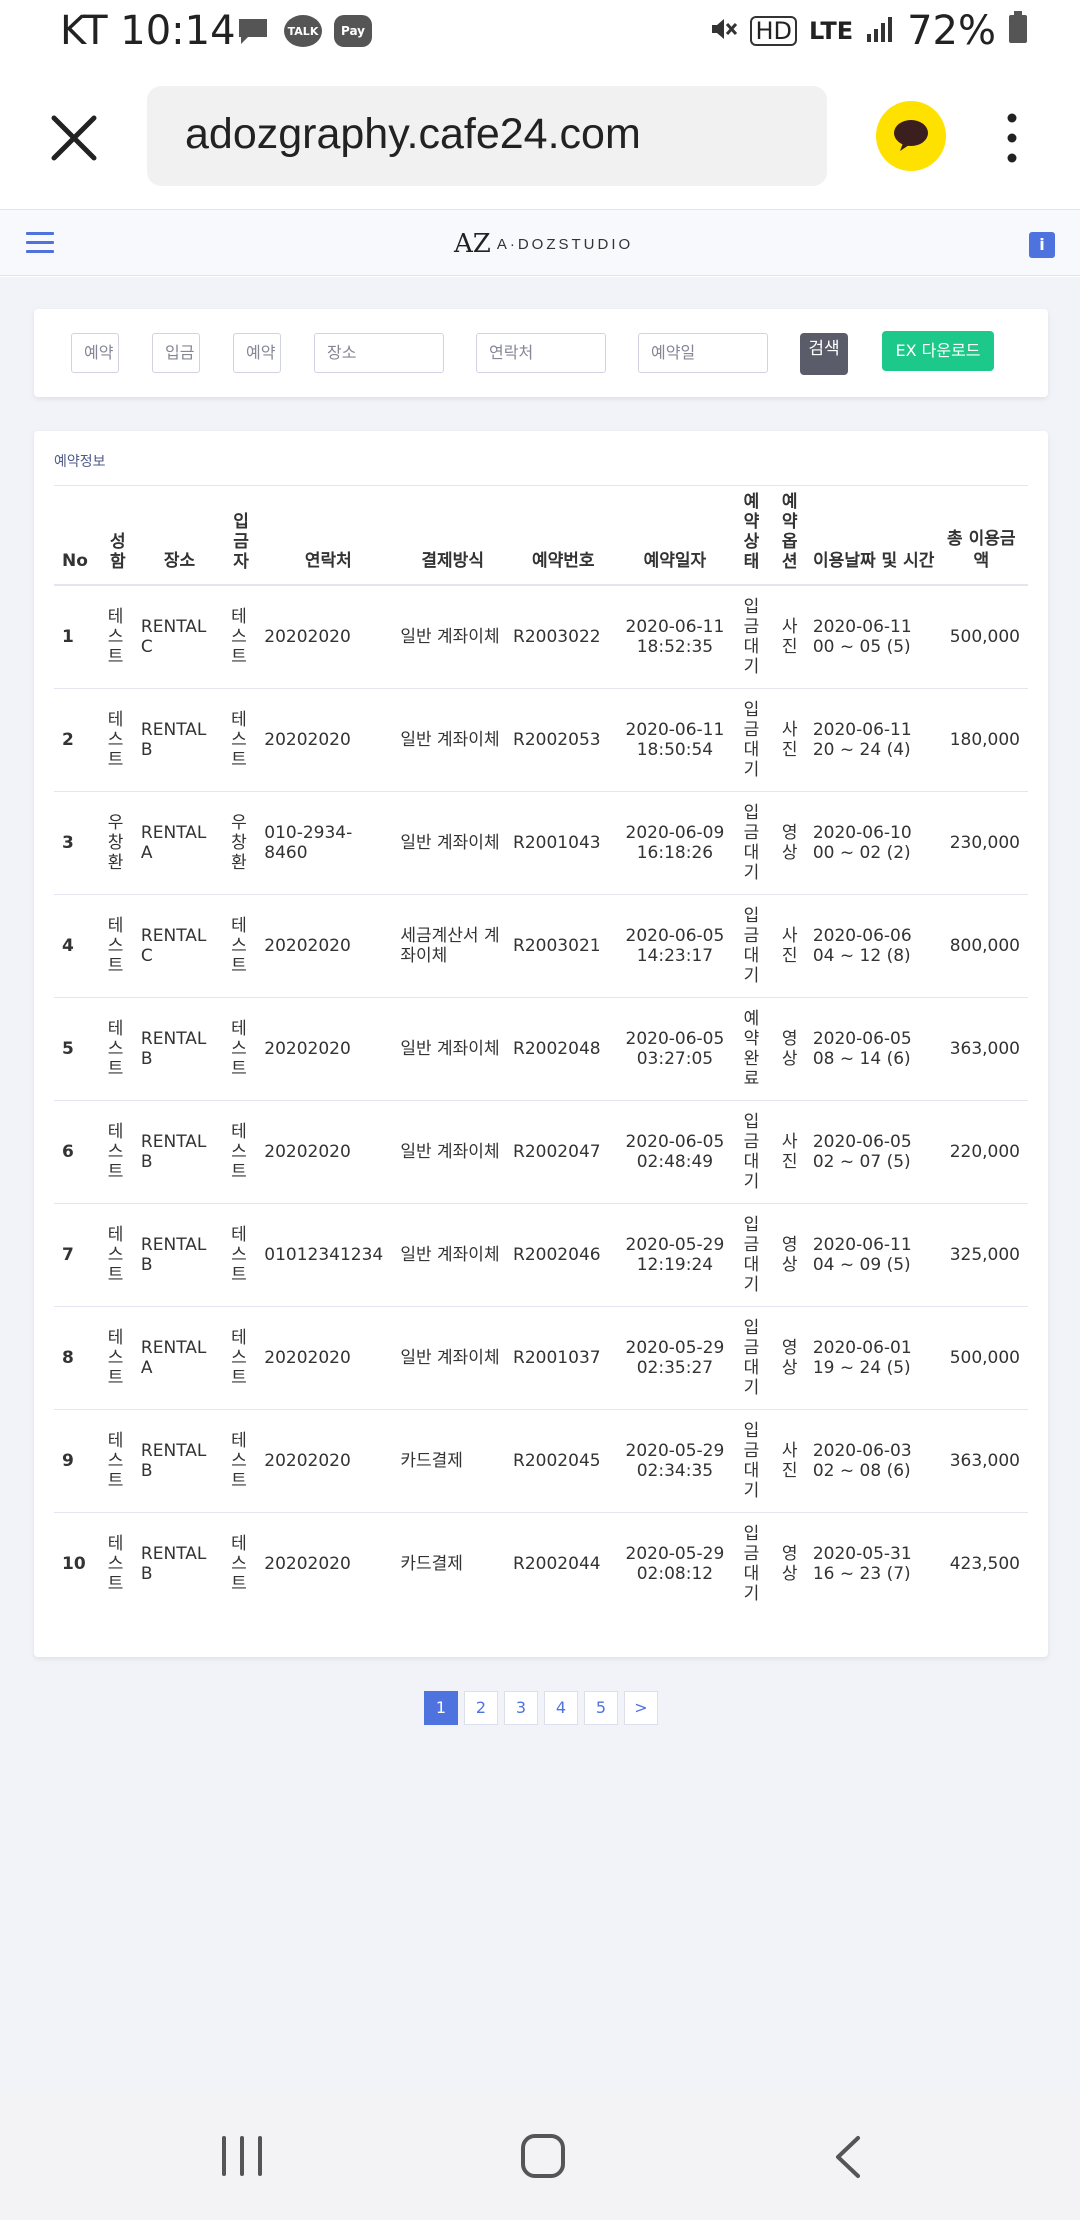 The height and width of the screenshot is (2220, 1080). What do you see at coordinates (441, 1708) in the screenshot?
I see `page-button: 1` at bounding box center [441, 1708].